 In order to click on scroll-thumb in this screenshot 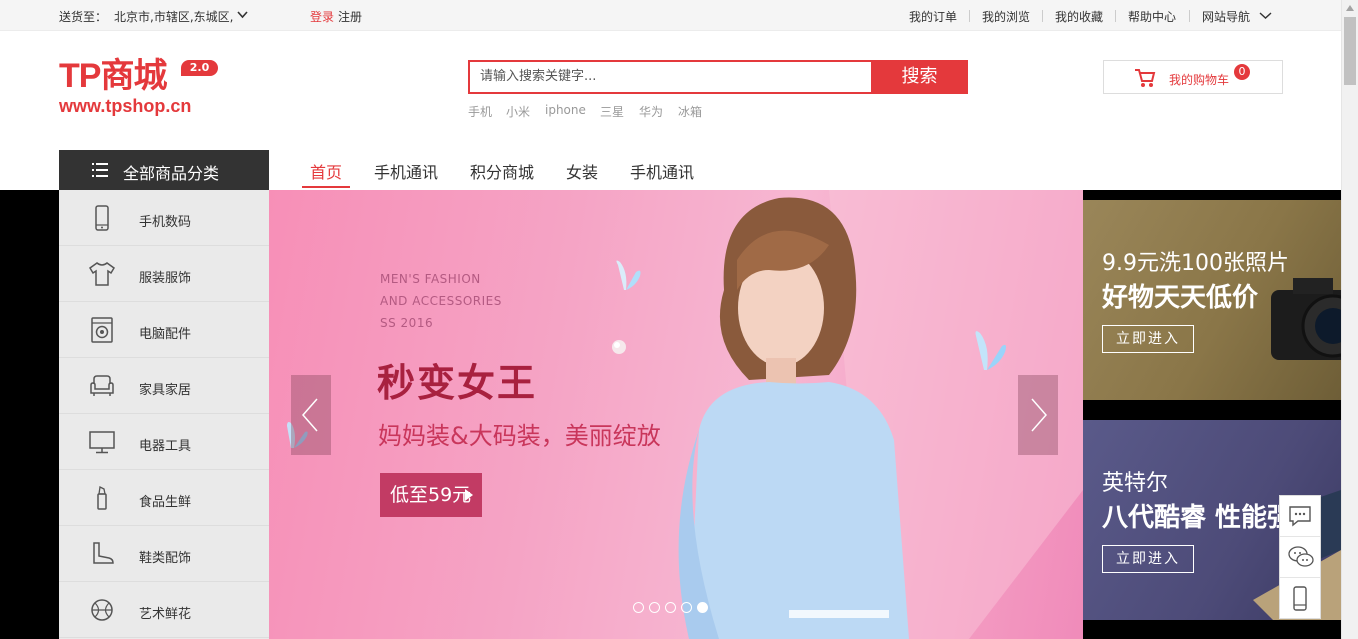, I will do `click(1350, 51)`.